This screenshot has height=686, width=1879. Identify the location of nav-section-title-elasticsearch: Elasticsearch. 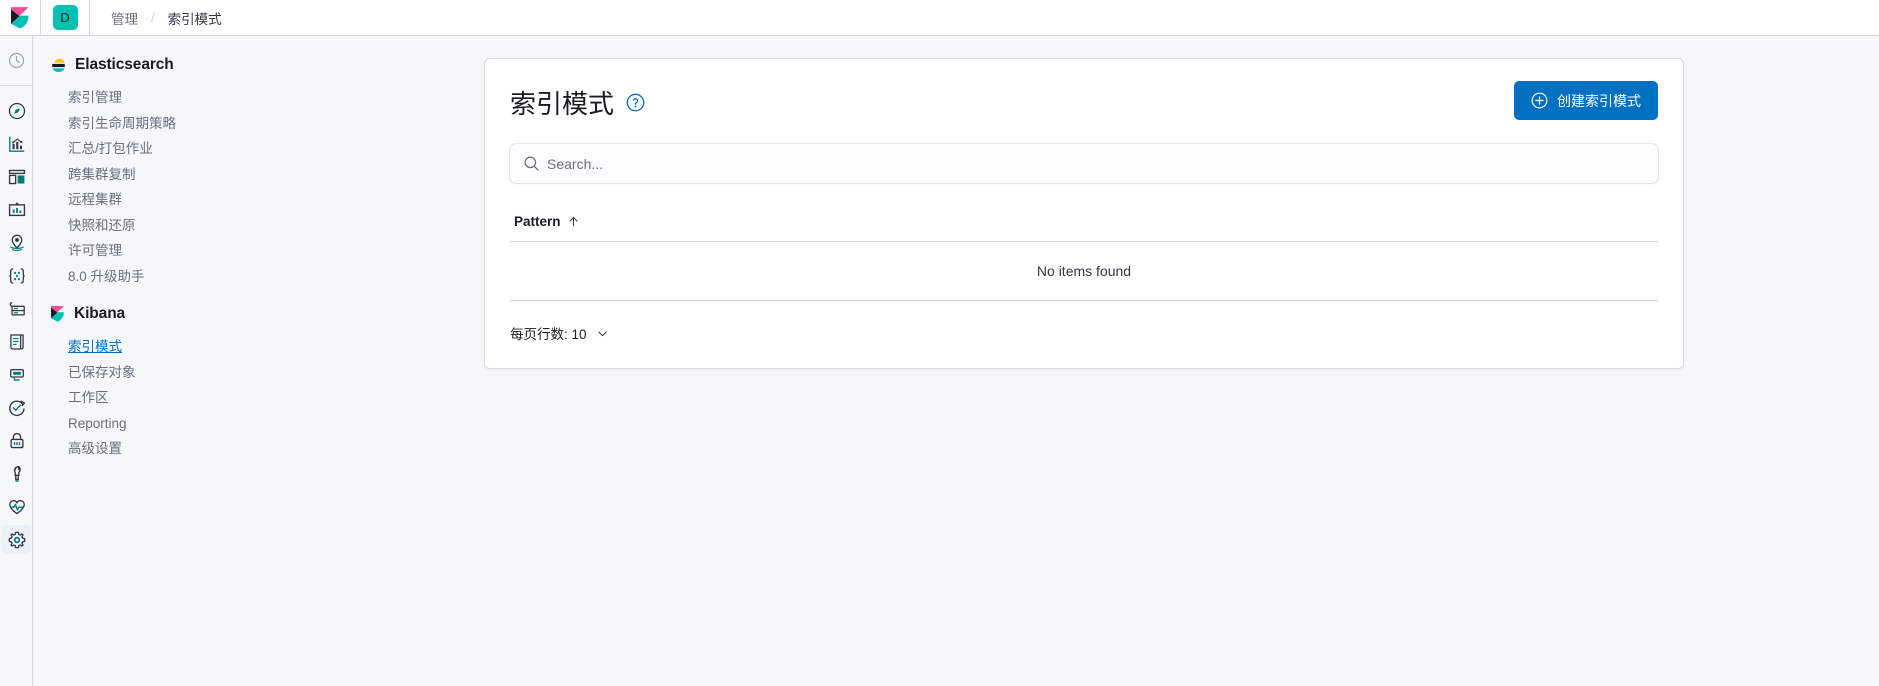
(124, 64).